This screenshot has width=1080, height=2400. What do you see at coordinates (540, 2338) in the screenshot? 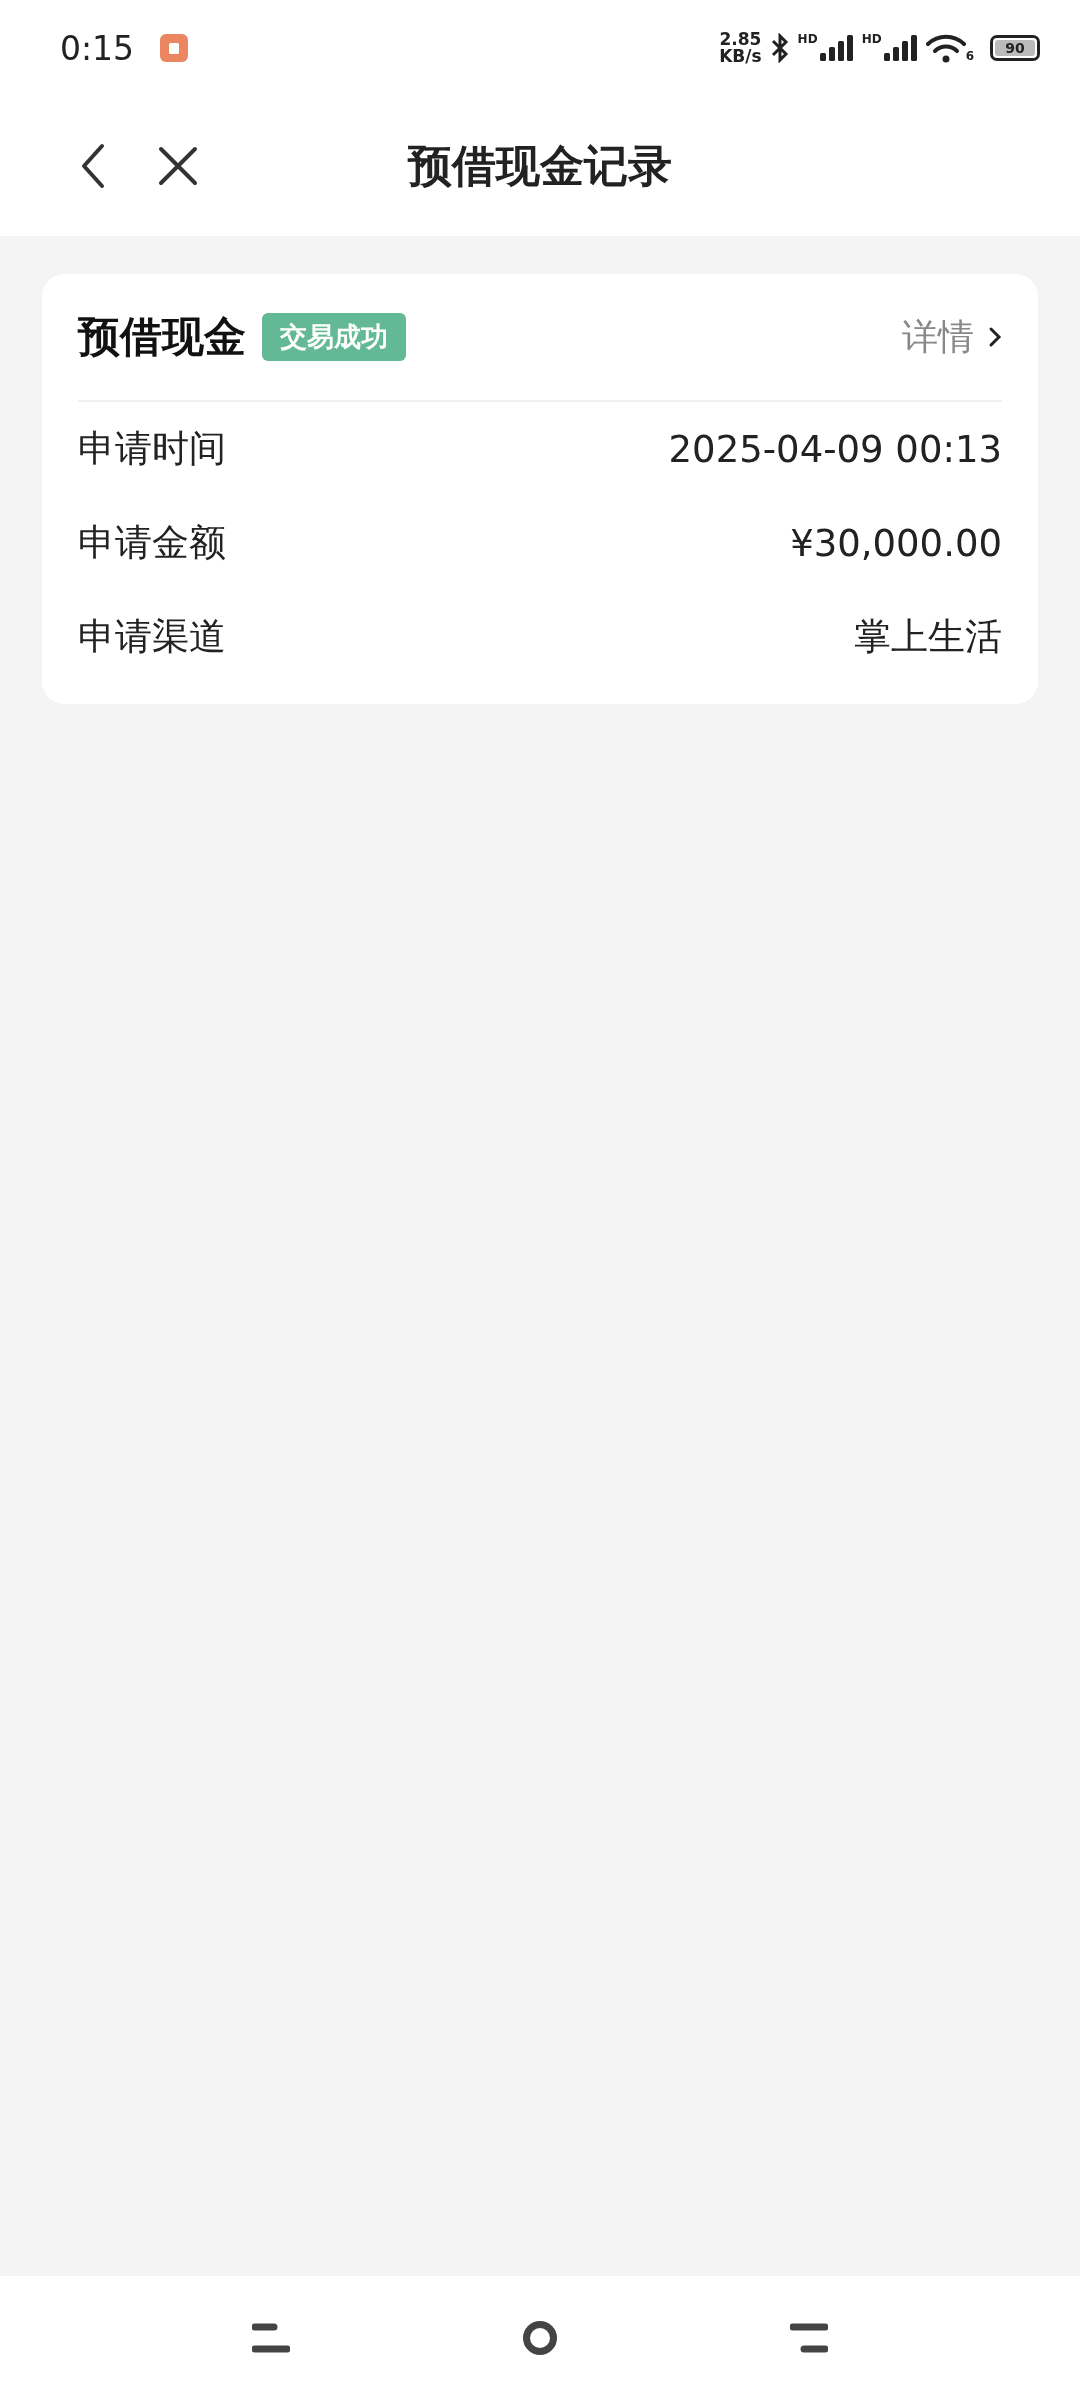
I see `home-icon` at bounding box center [540, 2338].